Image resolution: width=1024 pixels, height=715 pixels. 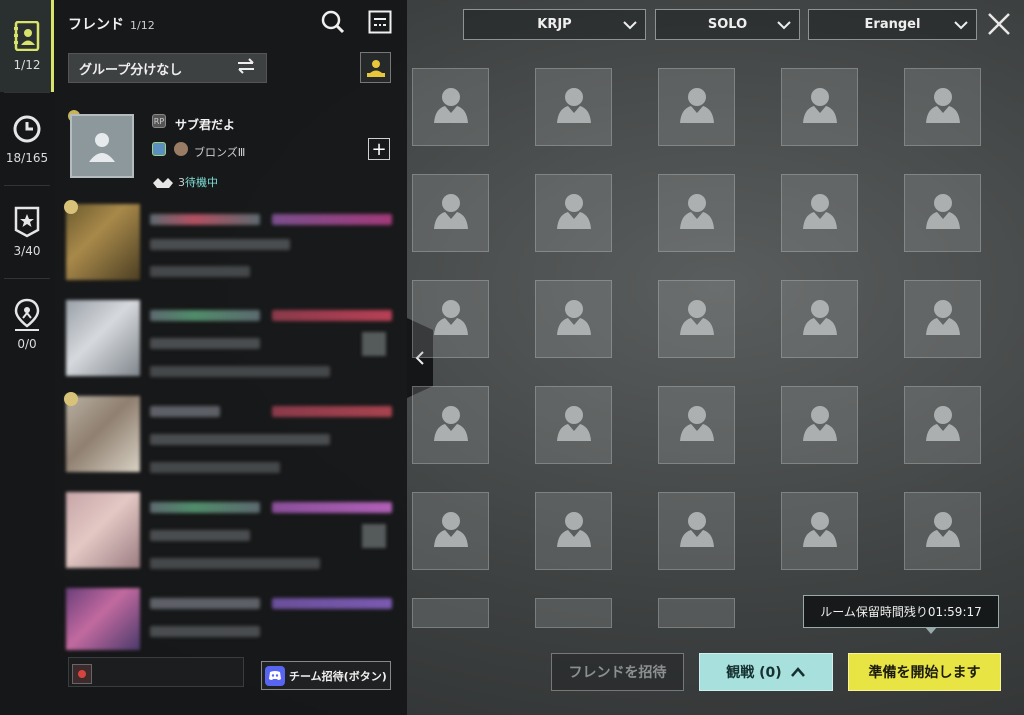 What do you see at coordinates (380, 22) in the screenshot?
I see `menu-list-icon` at bounding box center [380, 22].